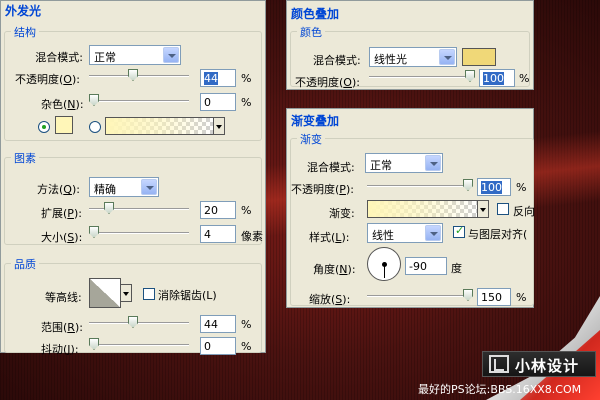 The height and width of the screenshot is (400, 600). Describe the element at coordinates (500, 389) in the screenshot. I see `forum-footer: 最好的PS论坛:BBS.16XX8.COM` at that location.